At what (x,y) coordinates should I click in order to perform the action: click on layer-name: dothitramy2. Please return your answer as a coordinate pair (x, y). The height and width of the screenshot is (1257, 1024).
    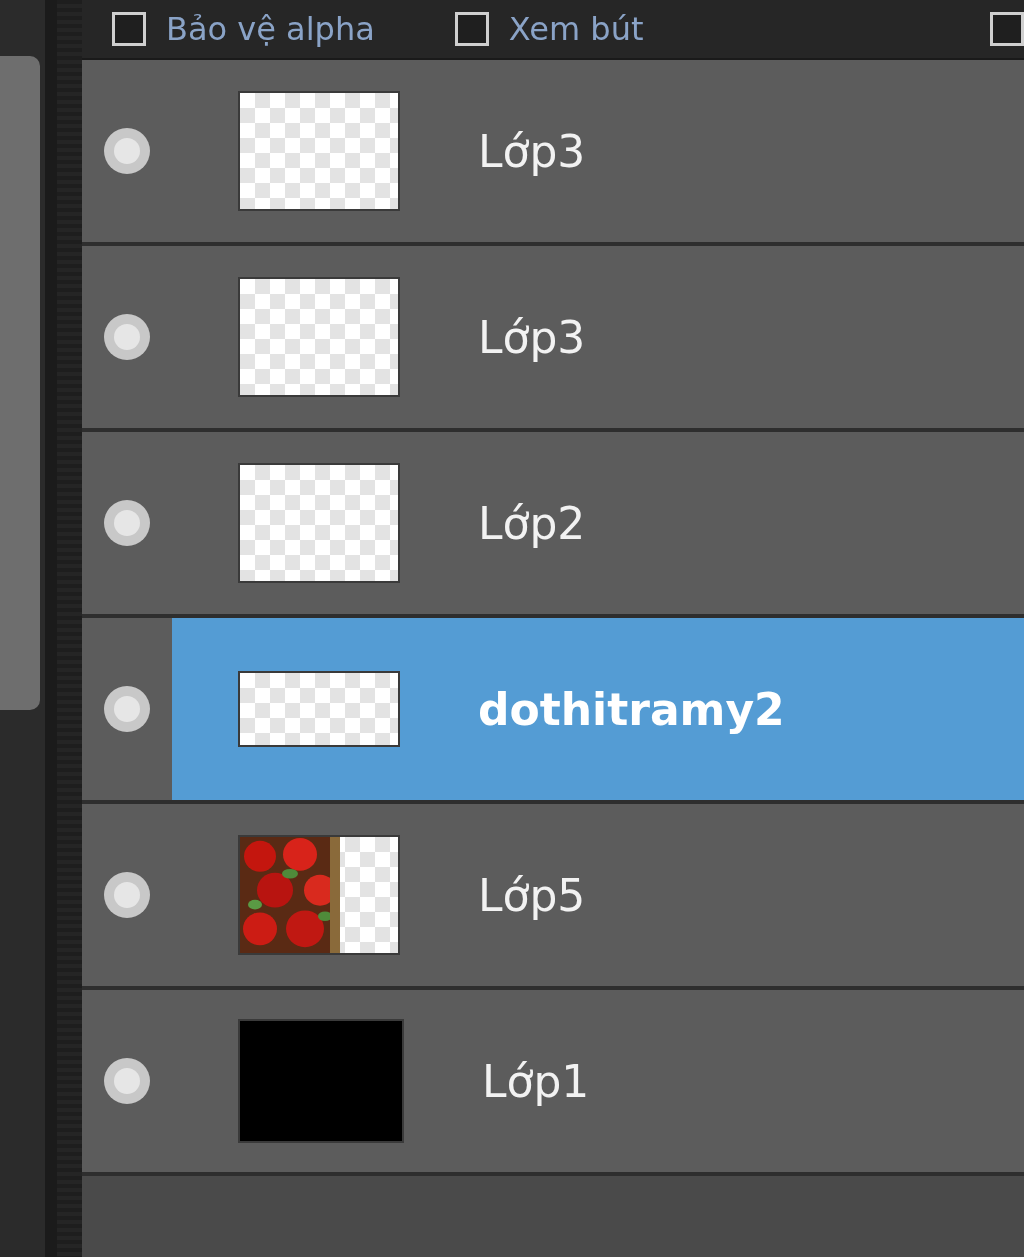
    Looking at the image, I should click on (631, 709).